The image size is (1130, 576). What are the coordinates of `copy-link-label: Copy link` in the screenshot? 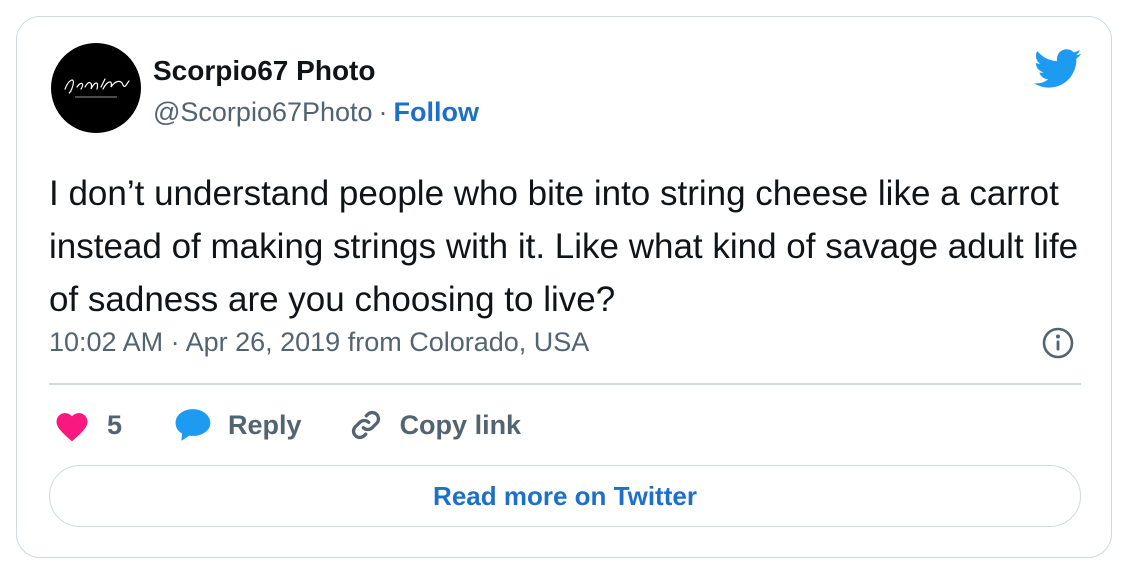 It's located at (460, 424).